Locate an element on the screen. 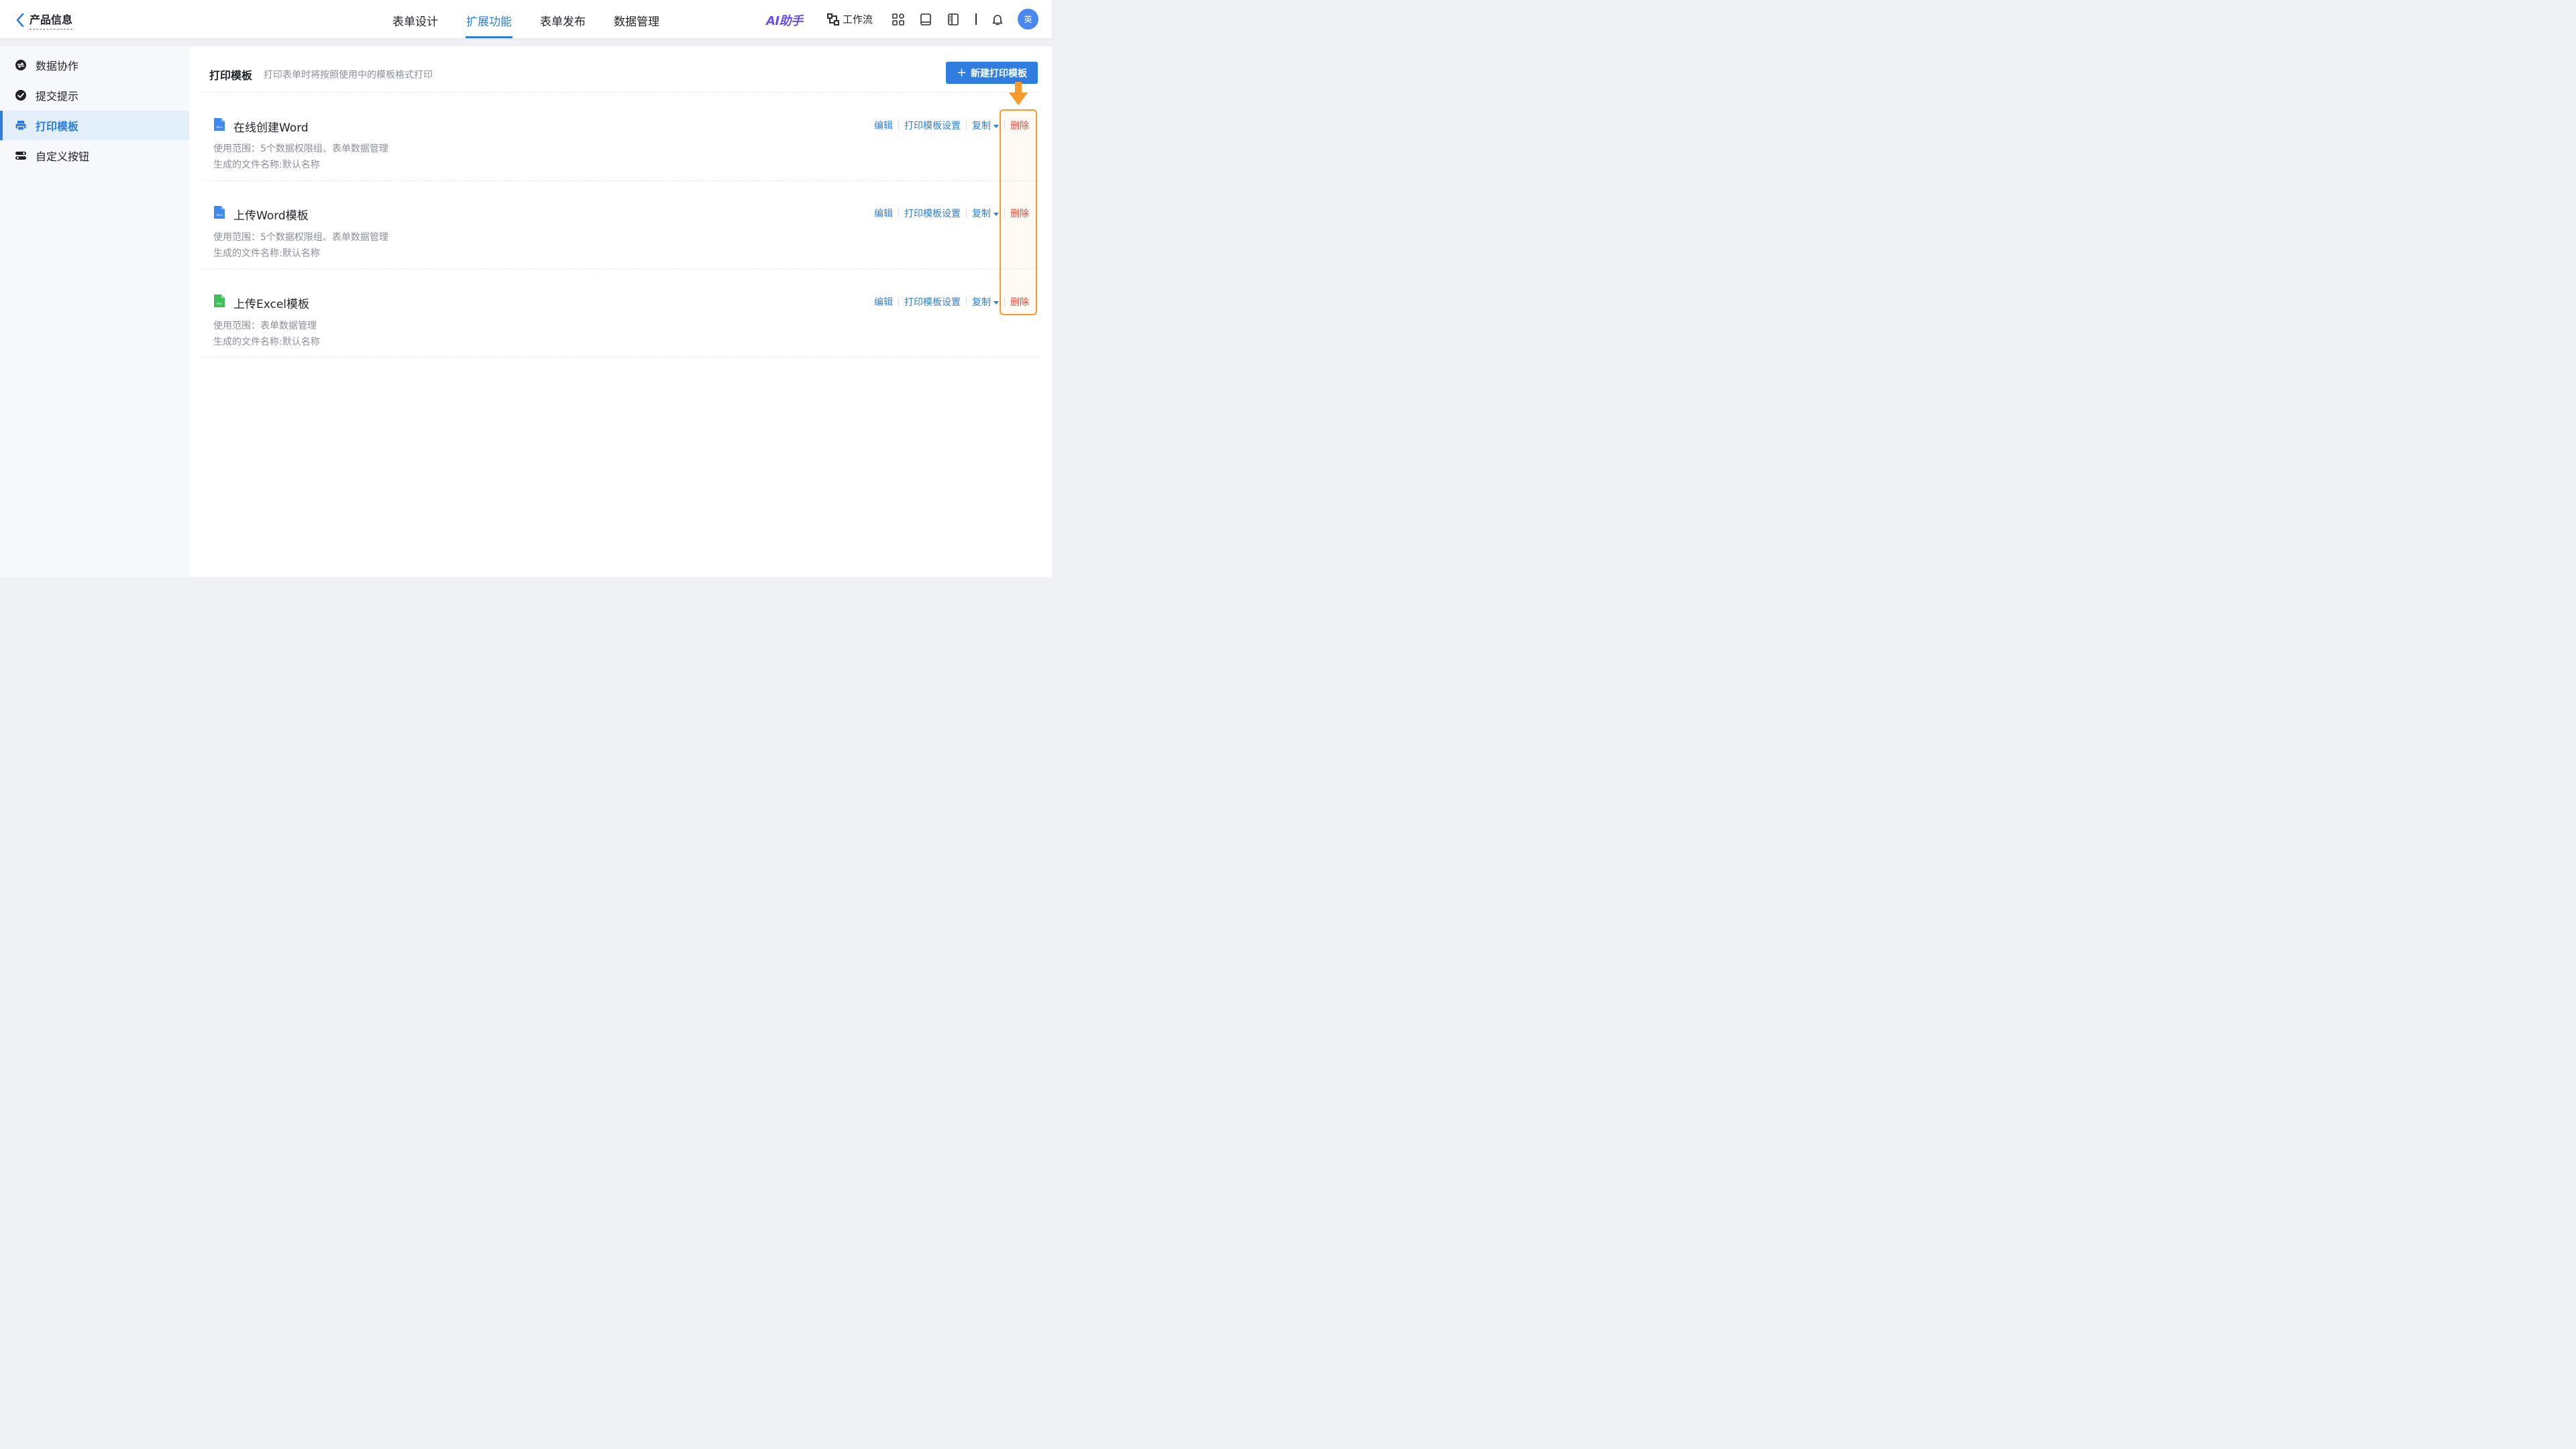  panel-icon is located at coordinates (953, 19).